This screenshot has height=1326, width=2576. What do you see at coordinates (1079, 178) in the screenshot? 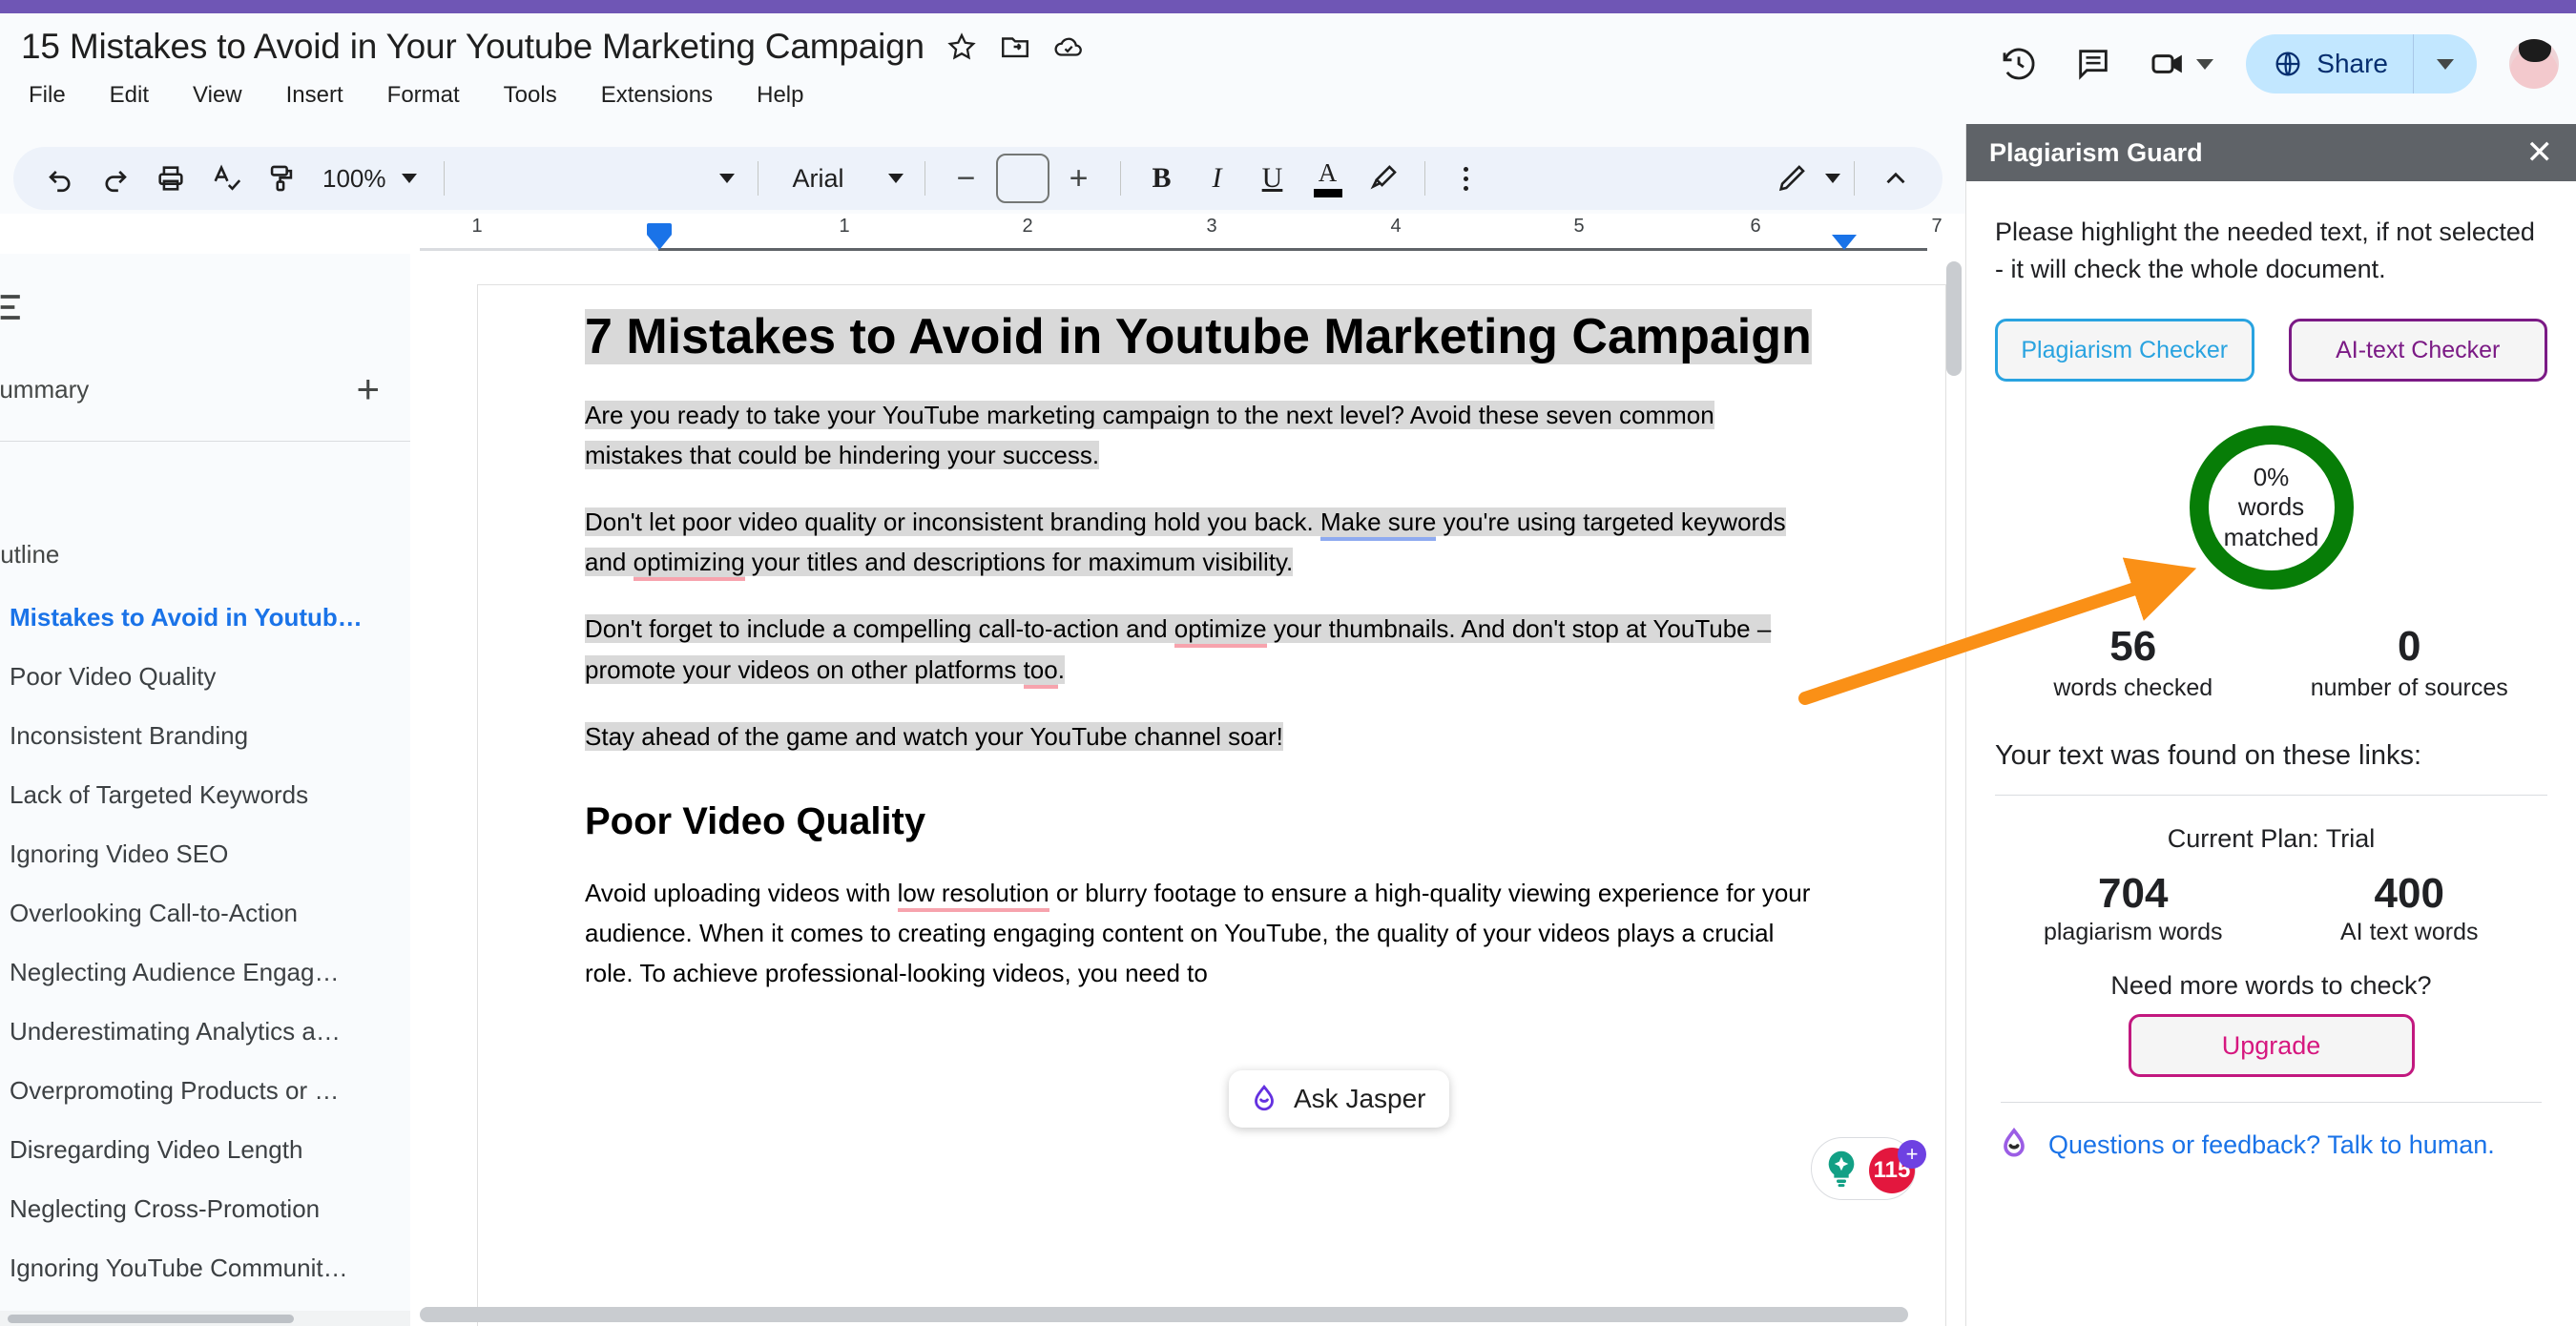
I see `font-size-increase: +` at bounding box center [1079, 178].